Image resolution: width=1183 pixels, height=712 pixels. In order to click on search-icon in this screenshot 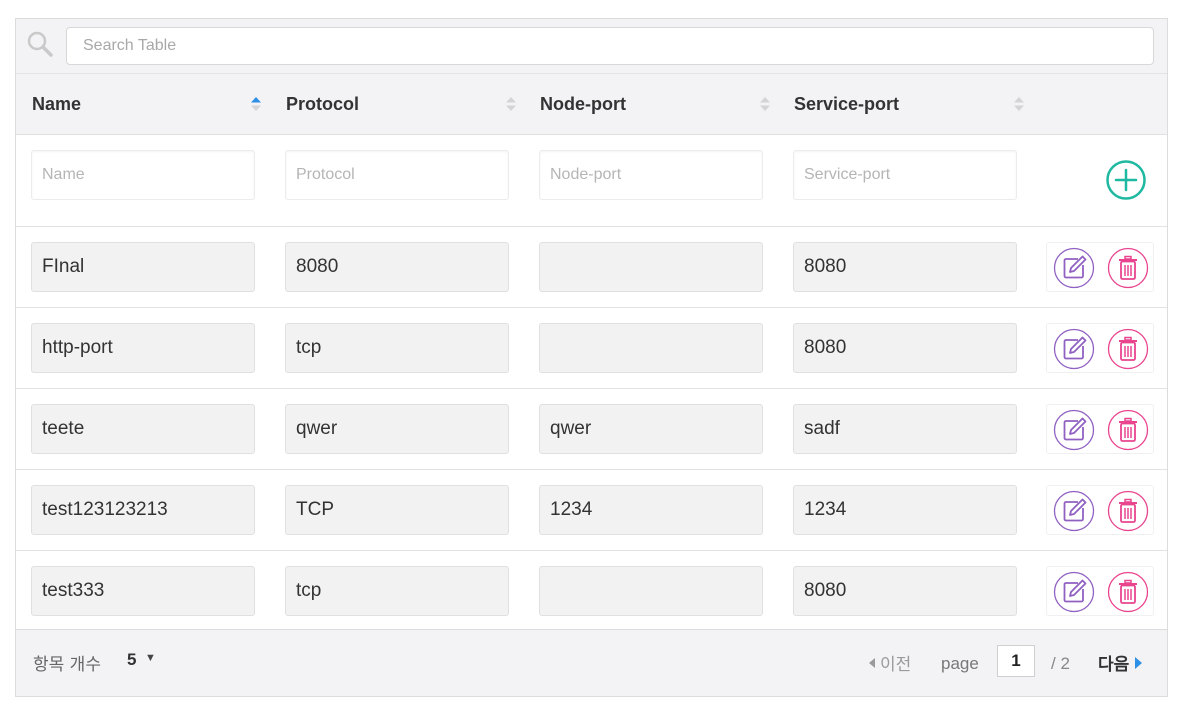, I will do `click(40, 44)`.